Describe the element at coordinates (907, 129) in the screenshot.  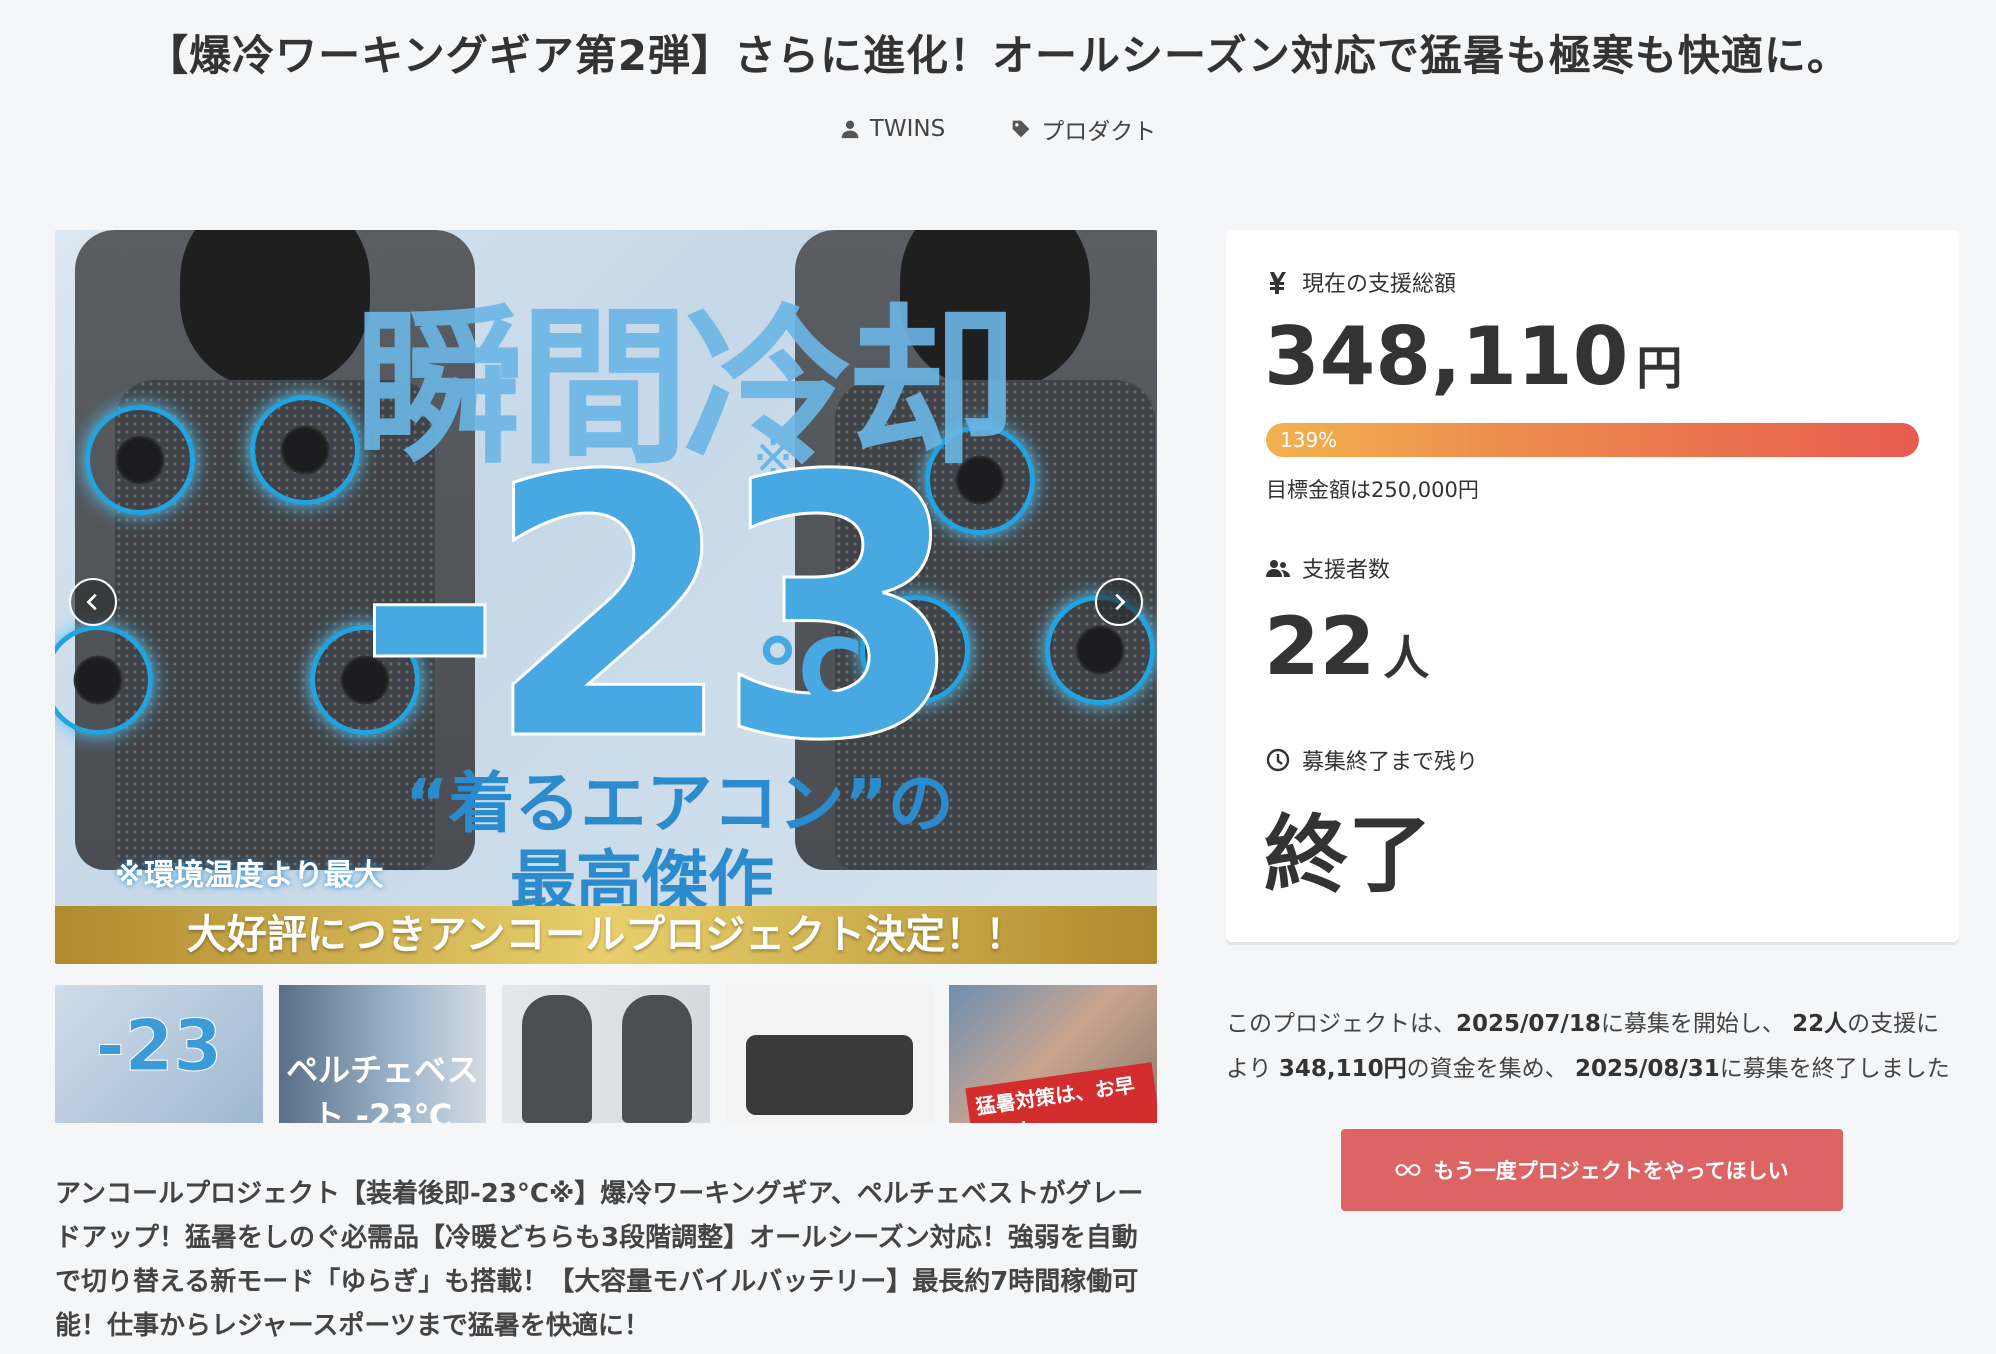
I see `owner-name: TWINS` at that location.